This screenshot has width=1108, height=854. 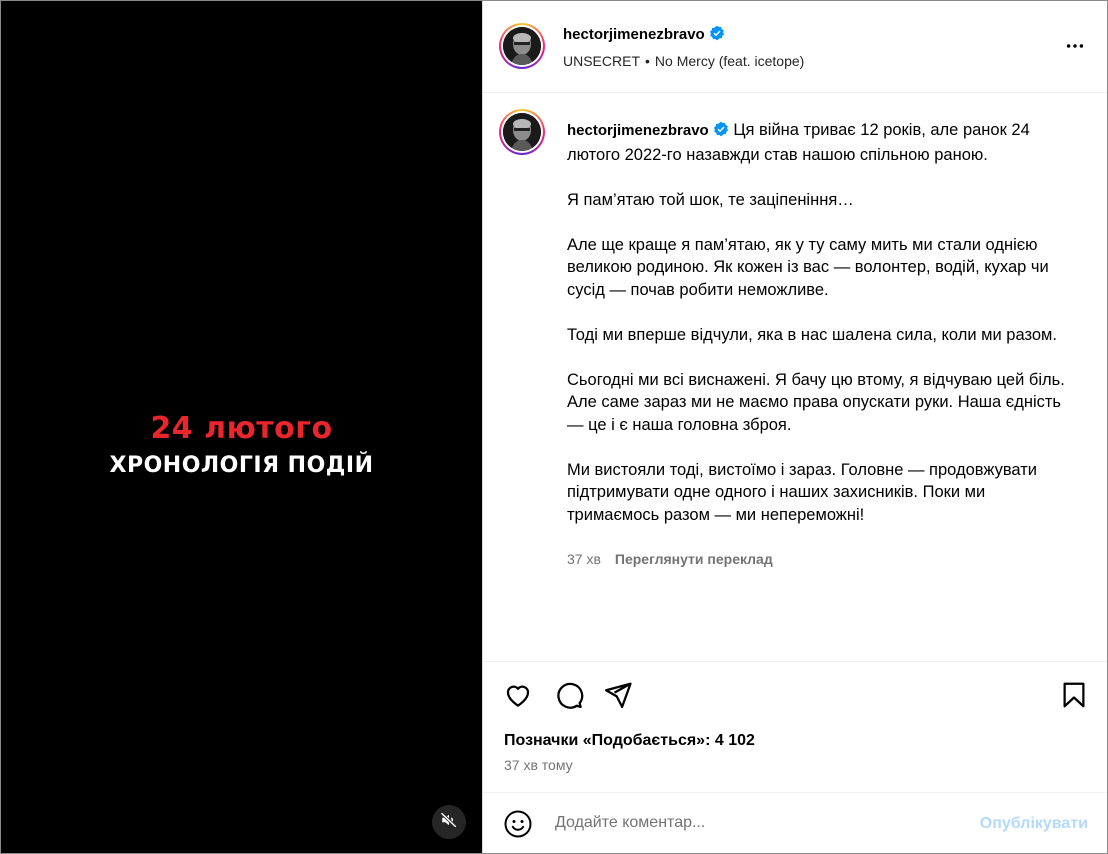 I want to click on caption-avatar-image, so click(x=522, y=132).